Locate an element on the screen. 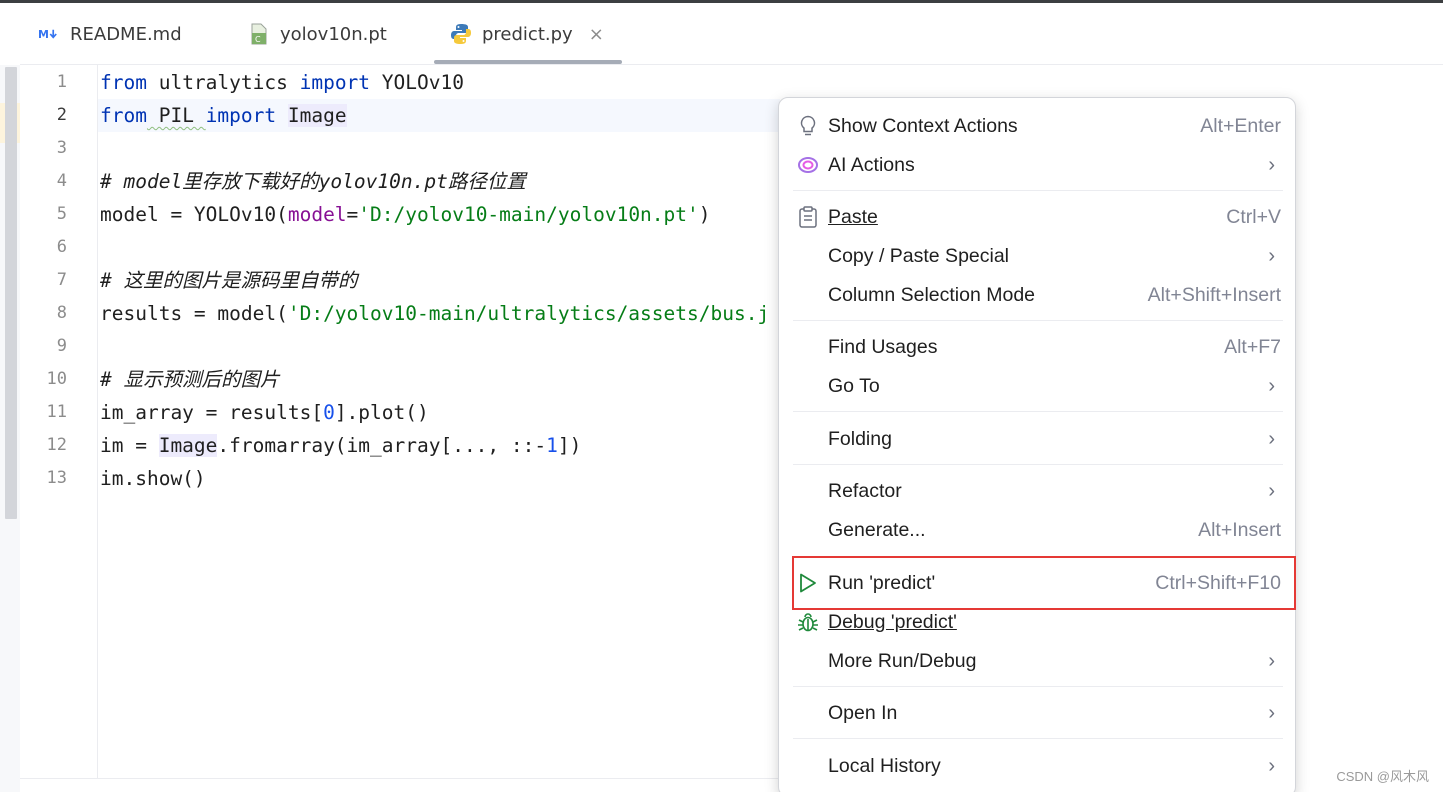  identifier: Image is located at coordinates (317, 115).